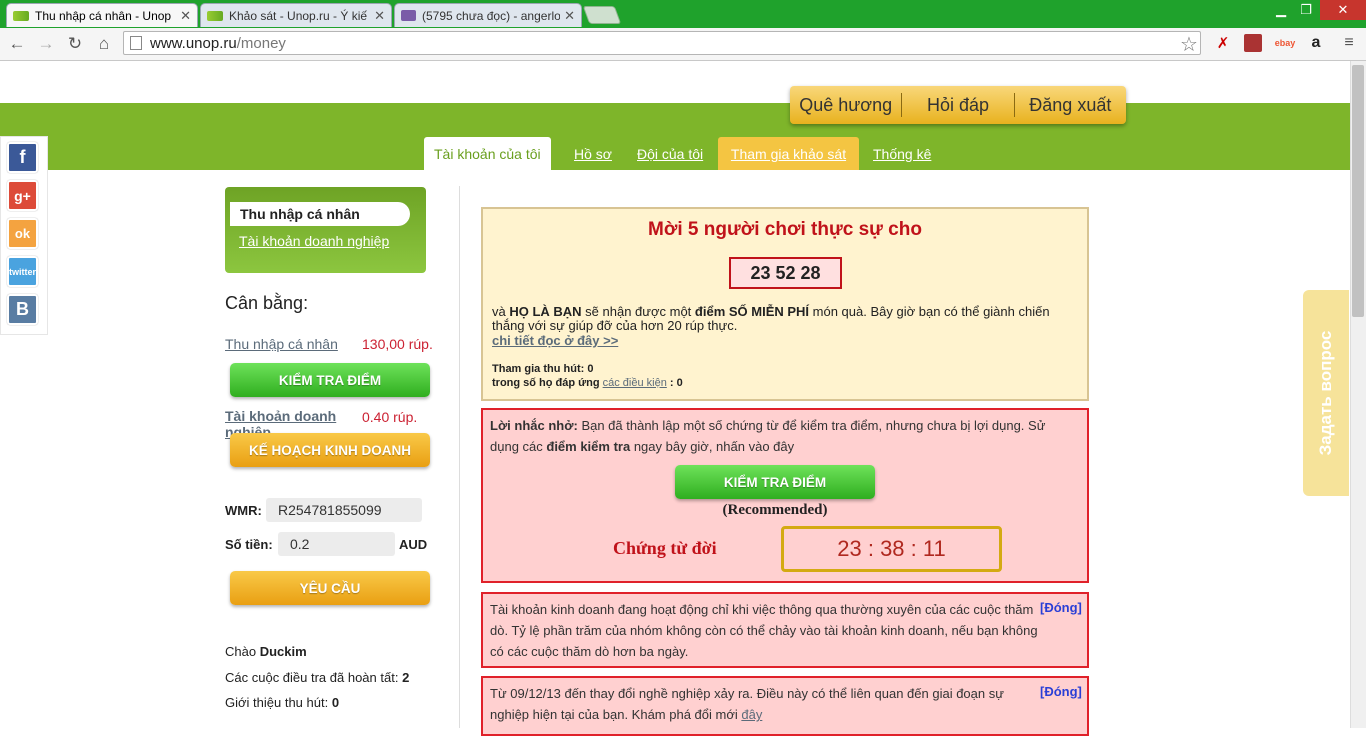  I want to click on joined-count: Tham gia thu hút: 0, so click(542, 369).